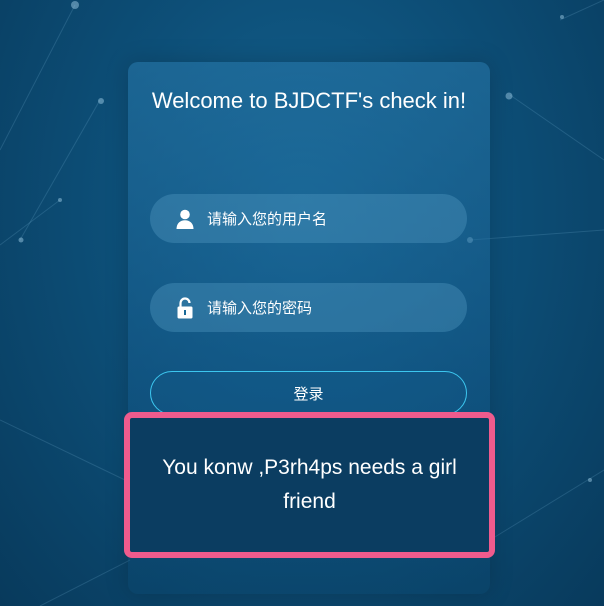  What do you see at coordinates (185, 219) in the screenshot?
I see `user-icon` at bounding box center [185, 219].